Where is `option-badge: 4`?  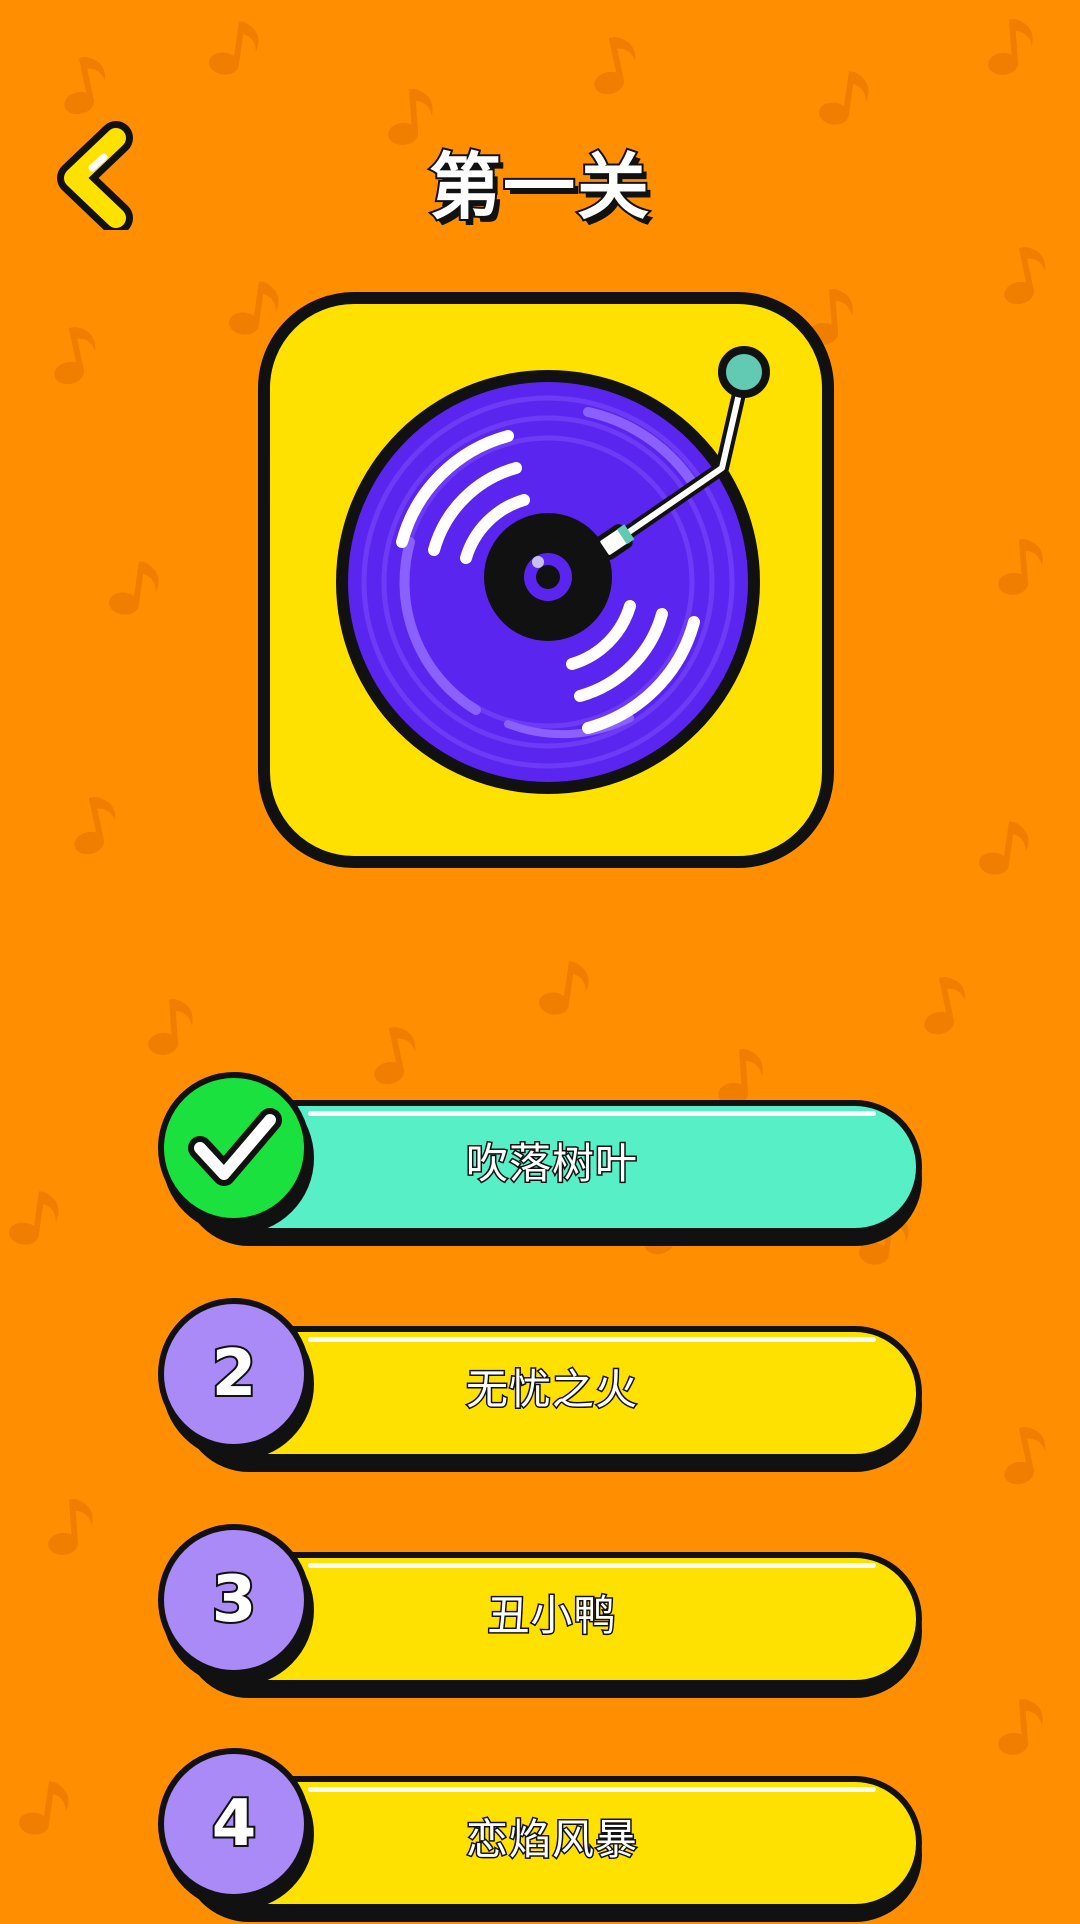
option-badge: 4 is located at coordinates (234, 1824).